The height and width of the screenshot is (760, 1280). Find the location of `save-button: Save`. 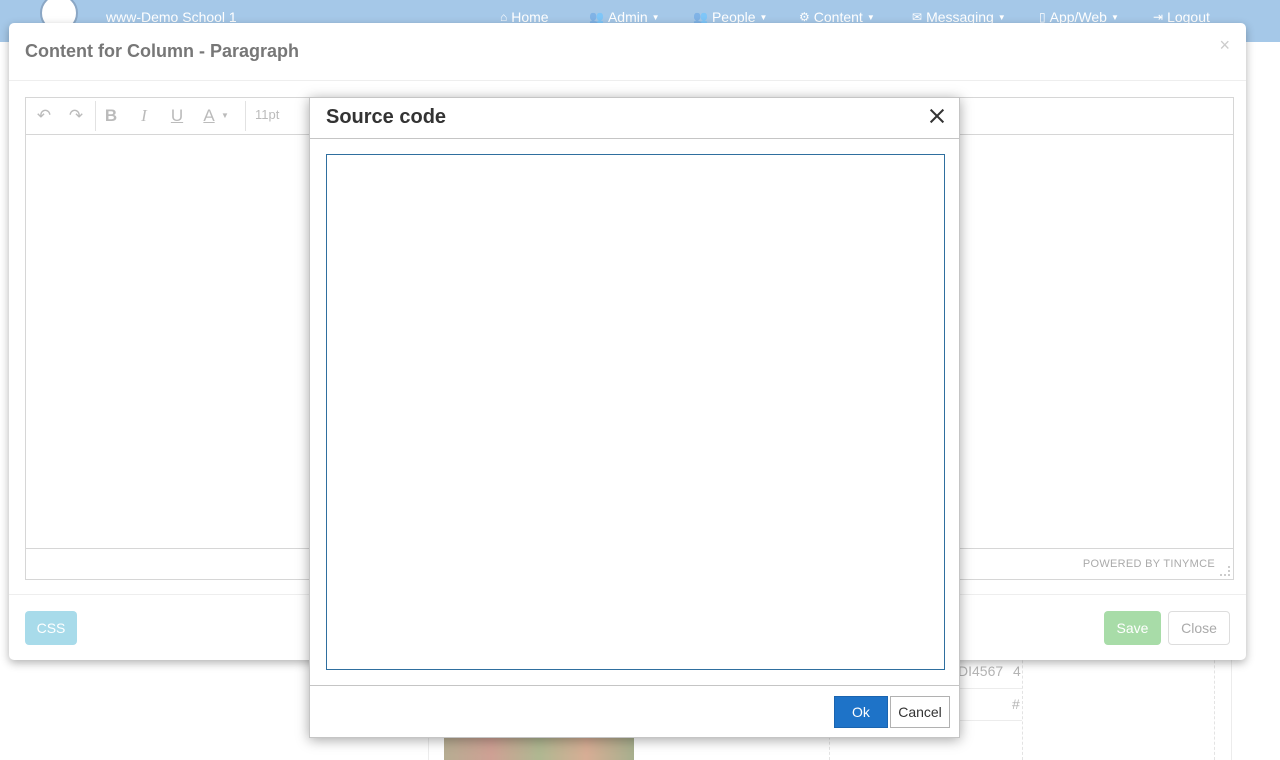

save-button: Save is located at coordinates (1132, 628).